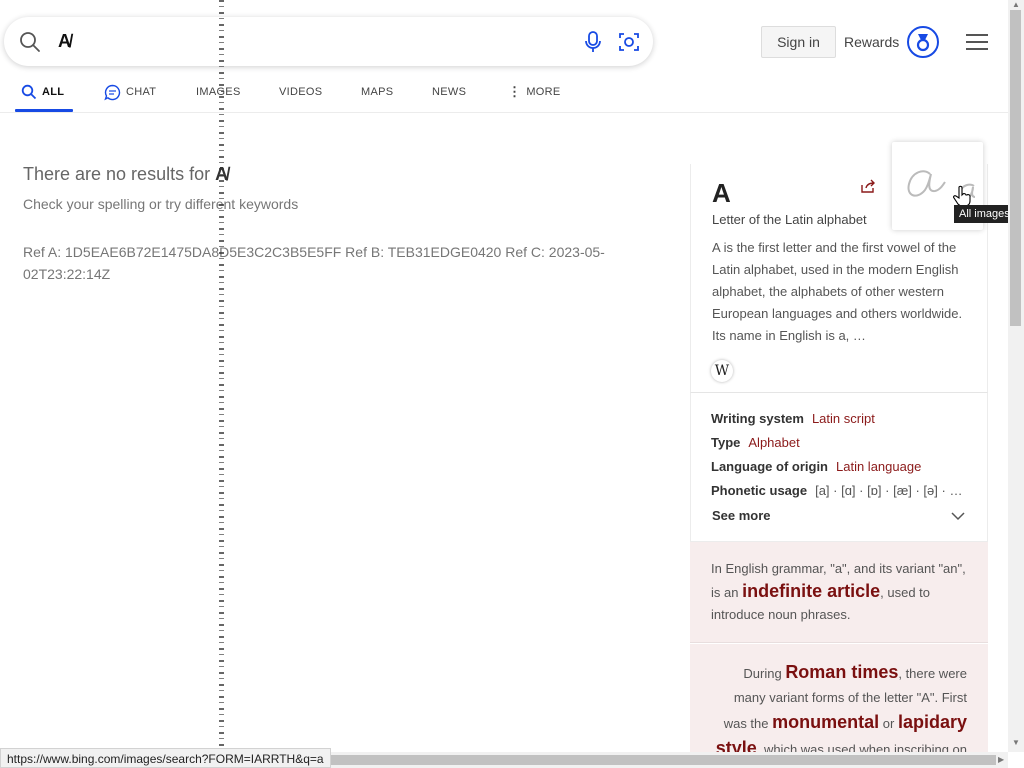 This screenshot has height=768, width=1024. What do you see at coordinates (64, 41) in the screenshot?
I see `search-input: A̸` at bounding box center [64, 41].